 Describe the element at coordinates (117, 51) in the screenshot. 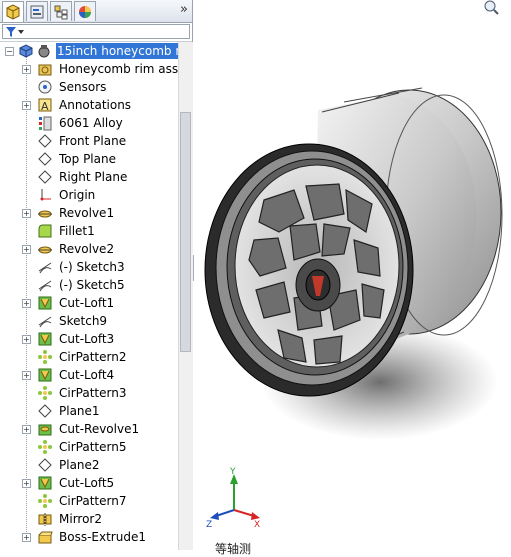

I see `tree-root-label: 15inch honeycomb ri` at that location.